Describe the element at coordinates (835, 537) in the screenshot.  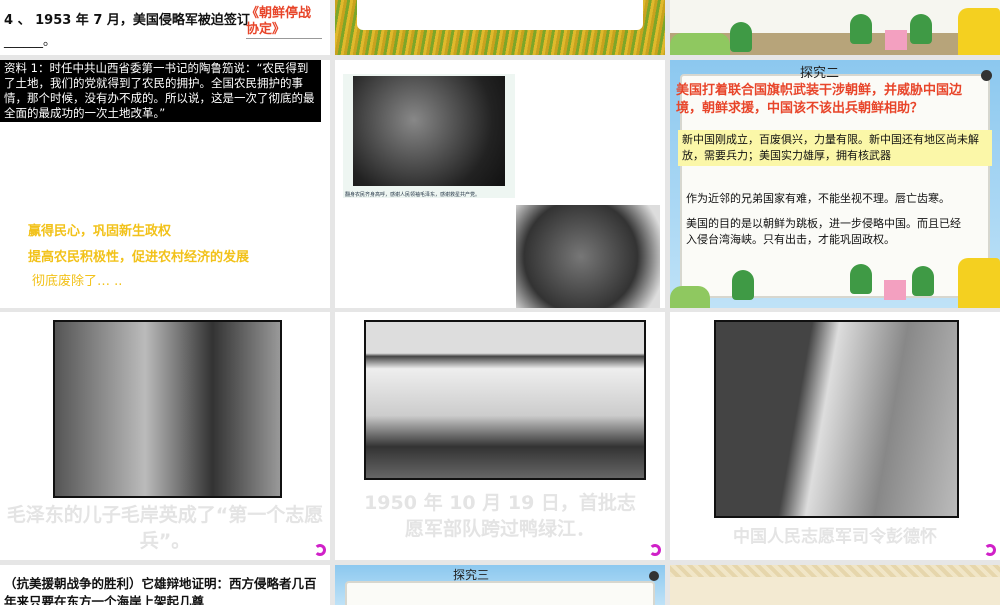
I see `slide-caption: 中国人民志愿军司令彭德怀` at that location.